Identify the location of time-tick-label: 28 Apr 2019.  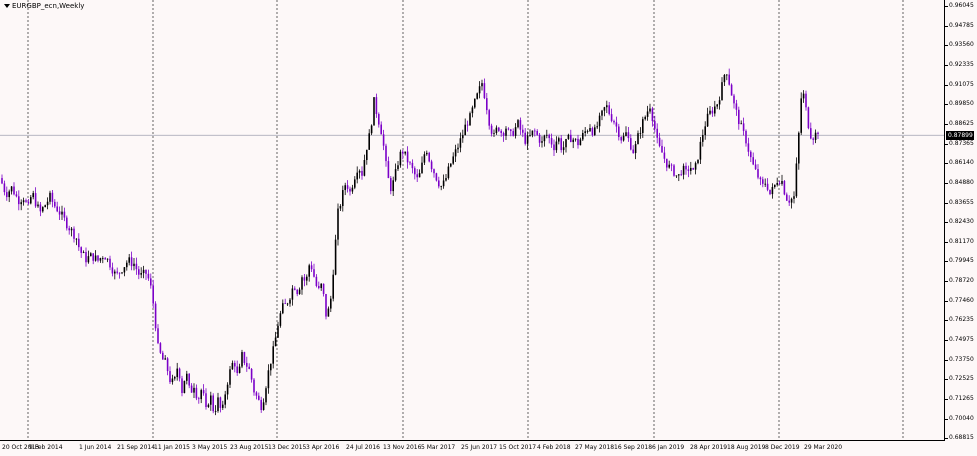
(709, 447).